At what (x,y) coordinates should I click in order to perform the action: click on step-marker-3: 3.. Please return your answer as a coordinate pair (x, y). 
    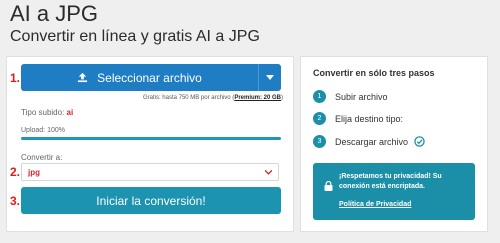
    Looking at the image, I should click on (15, 201).